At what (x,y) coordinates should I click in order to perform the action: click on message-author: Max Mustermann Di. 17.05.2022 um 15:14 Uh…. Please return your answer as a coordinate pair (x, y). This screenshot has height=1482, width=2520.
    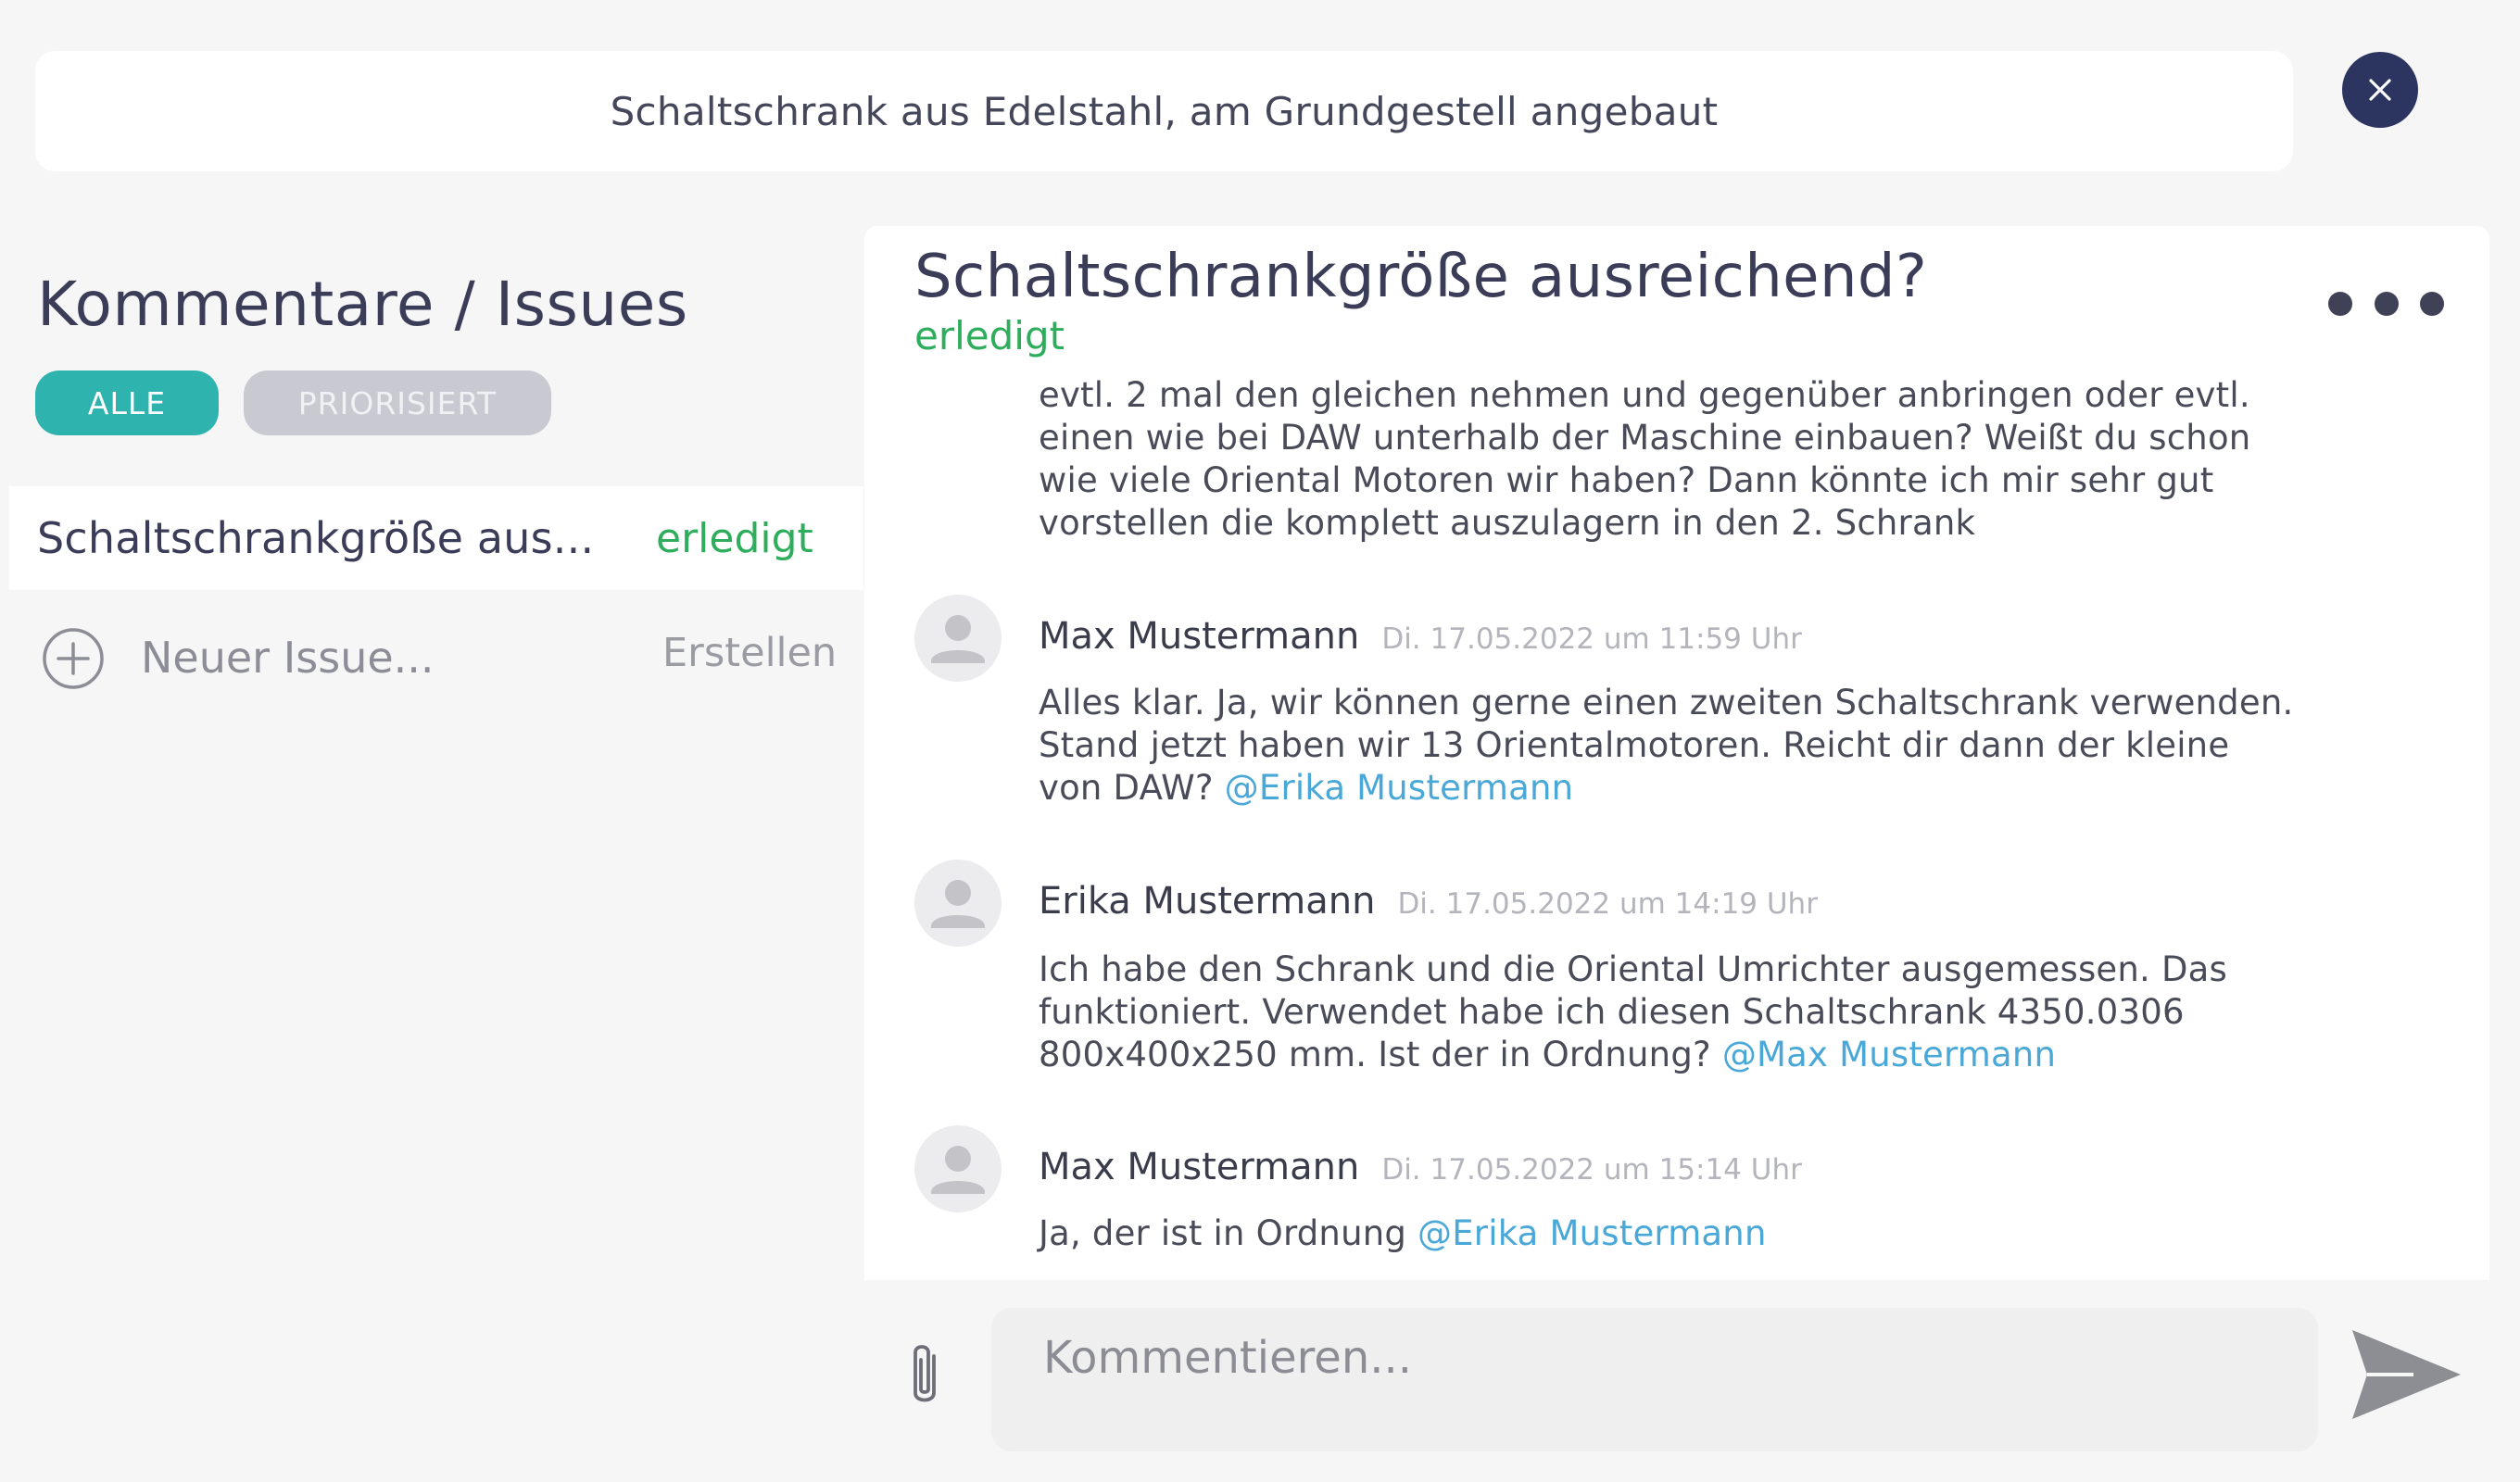
    Looking at the image, I should click on (1420, 1167).